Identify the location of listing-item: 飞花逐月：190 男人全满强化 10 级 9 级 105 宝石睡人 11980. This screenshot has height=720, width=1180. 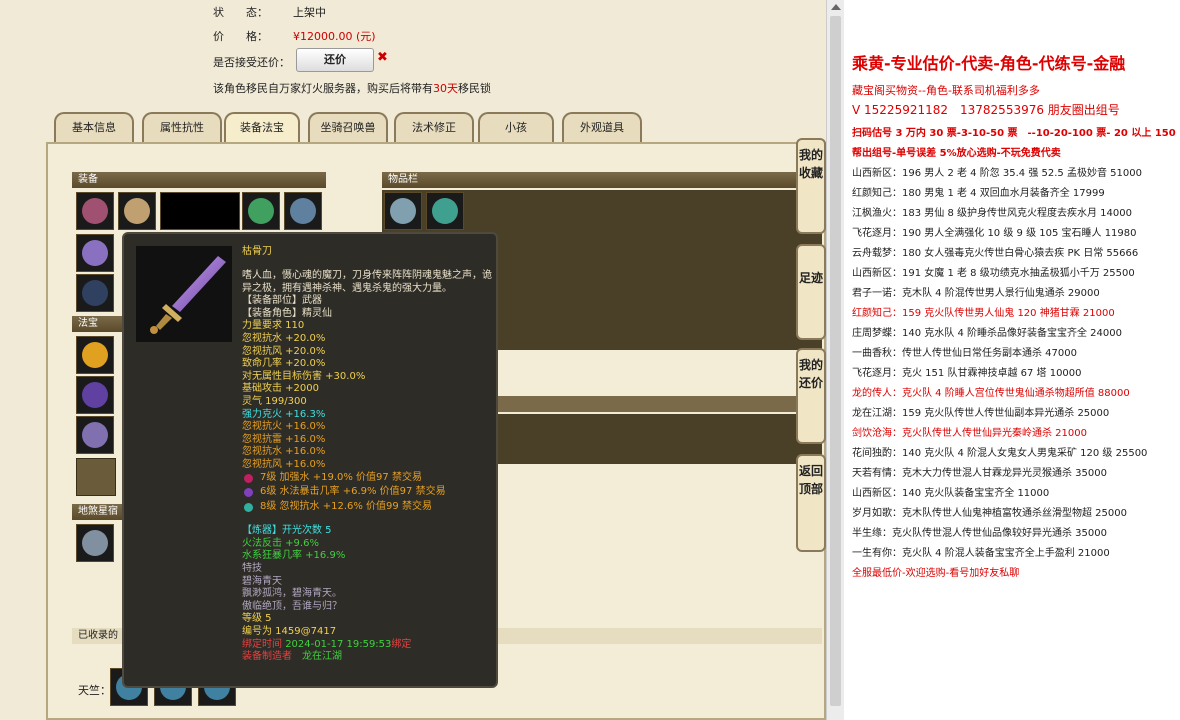
(994, 233).